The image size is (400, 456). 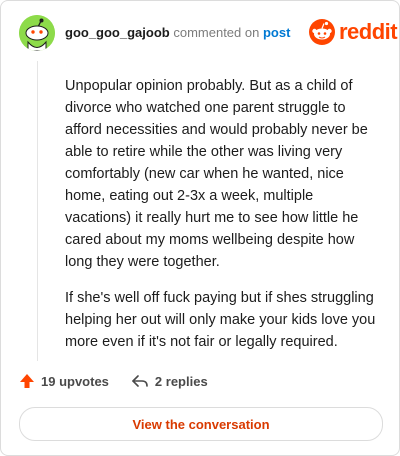 What do you see at coordinates (181, 381) in the screenshot?
I see `replies-count: 2 replies` at bounding box center [181, 381].